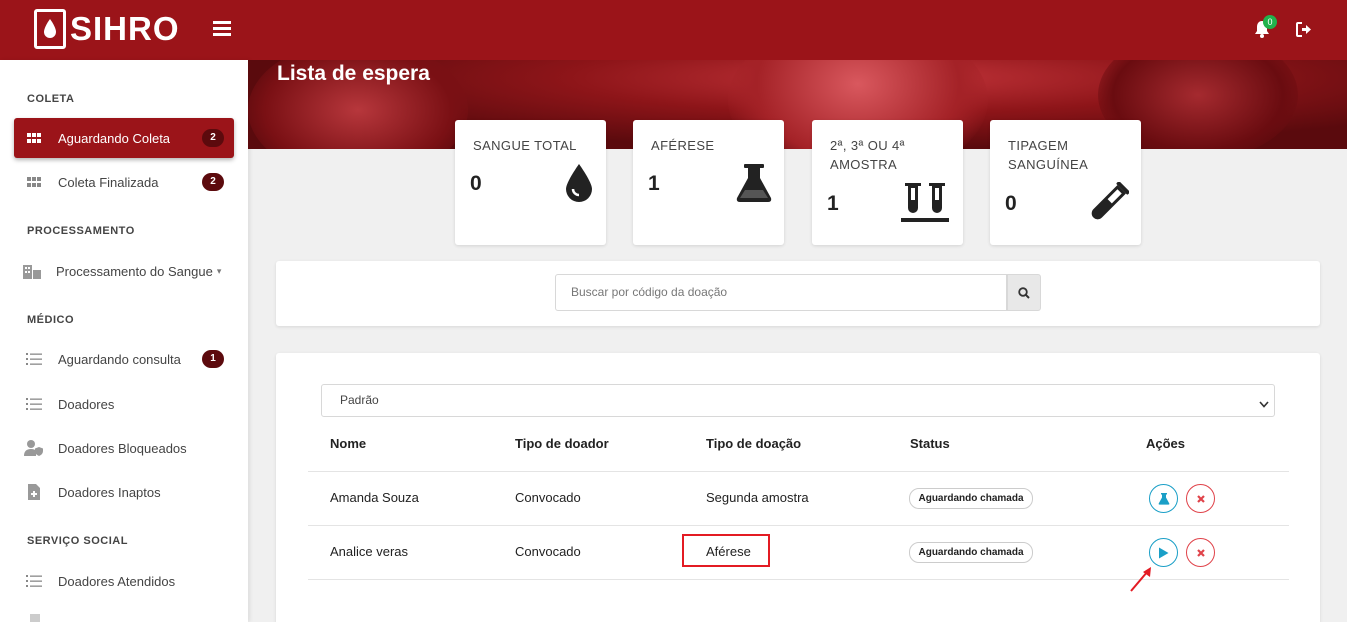 This screenshot has height=622, width=1347. What do you see at coordinates (562, 443) in the screenshot?
I see `col-tipo-doador: Tipo de doador` at bounding box center [562, 443].